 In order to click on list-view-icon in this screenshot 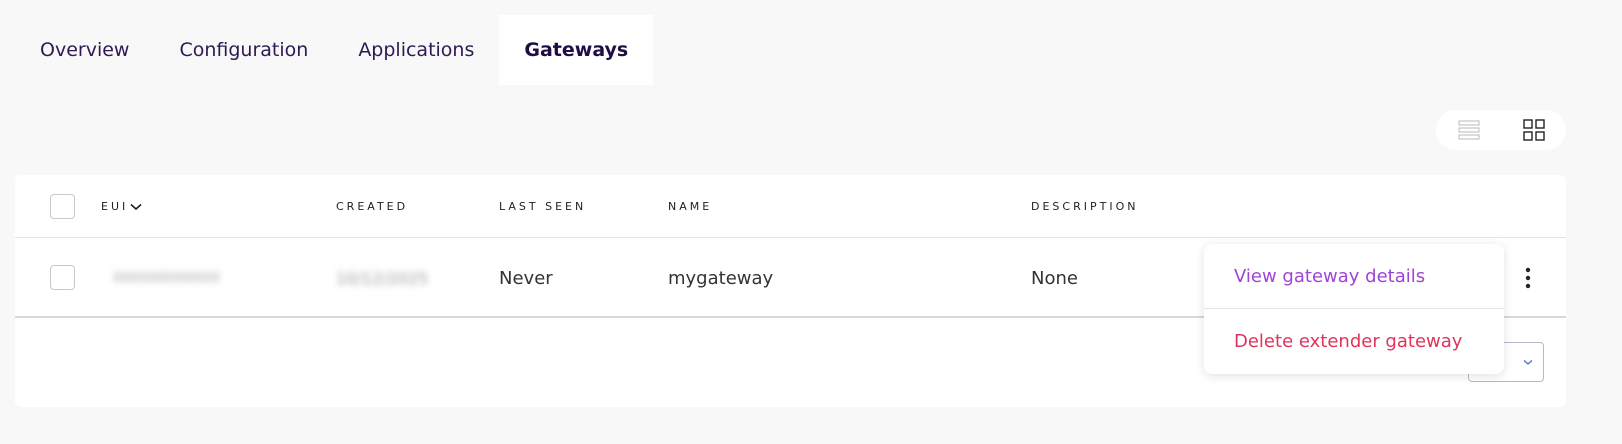, I will do `click(1468, 130)`.